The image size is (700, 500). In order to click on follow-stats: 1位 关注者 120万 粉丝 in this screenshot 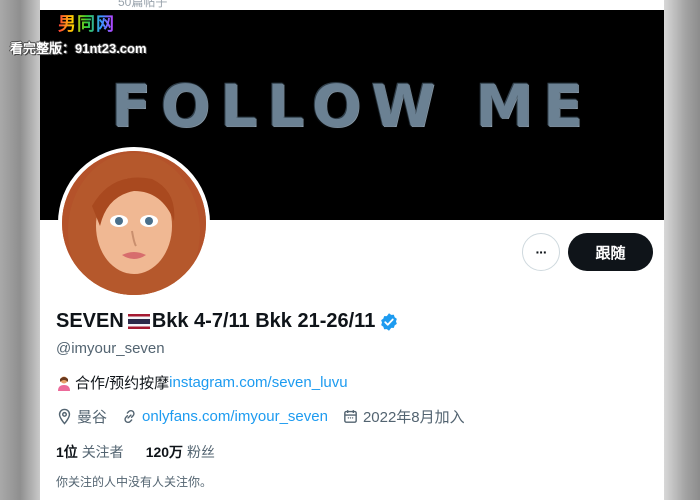, I will do `click(146, 452)`.